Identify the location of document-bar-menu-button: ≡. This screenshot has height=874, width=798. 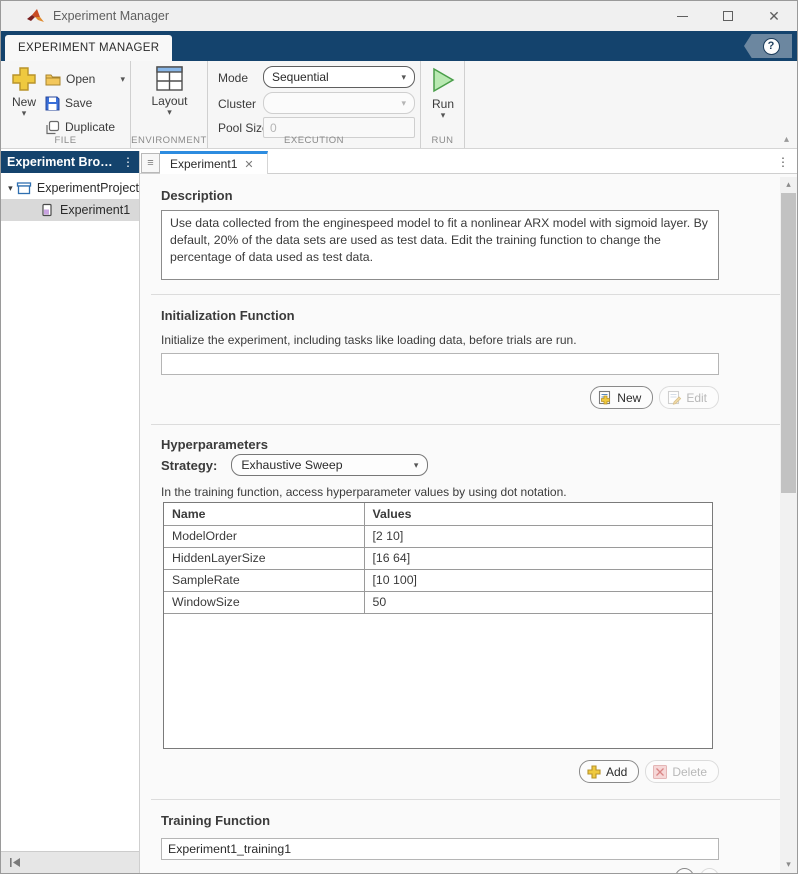
(150, 163).